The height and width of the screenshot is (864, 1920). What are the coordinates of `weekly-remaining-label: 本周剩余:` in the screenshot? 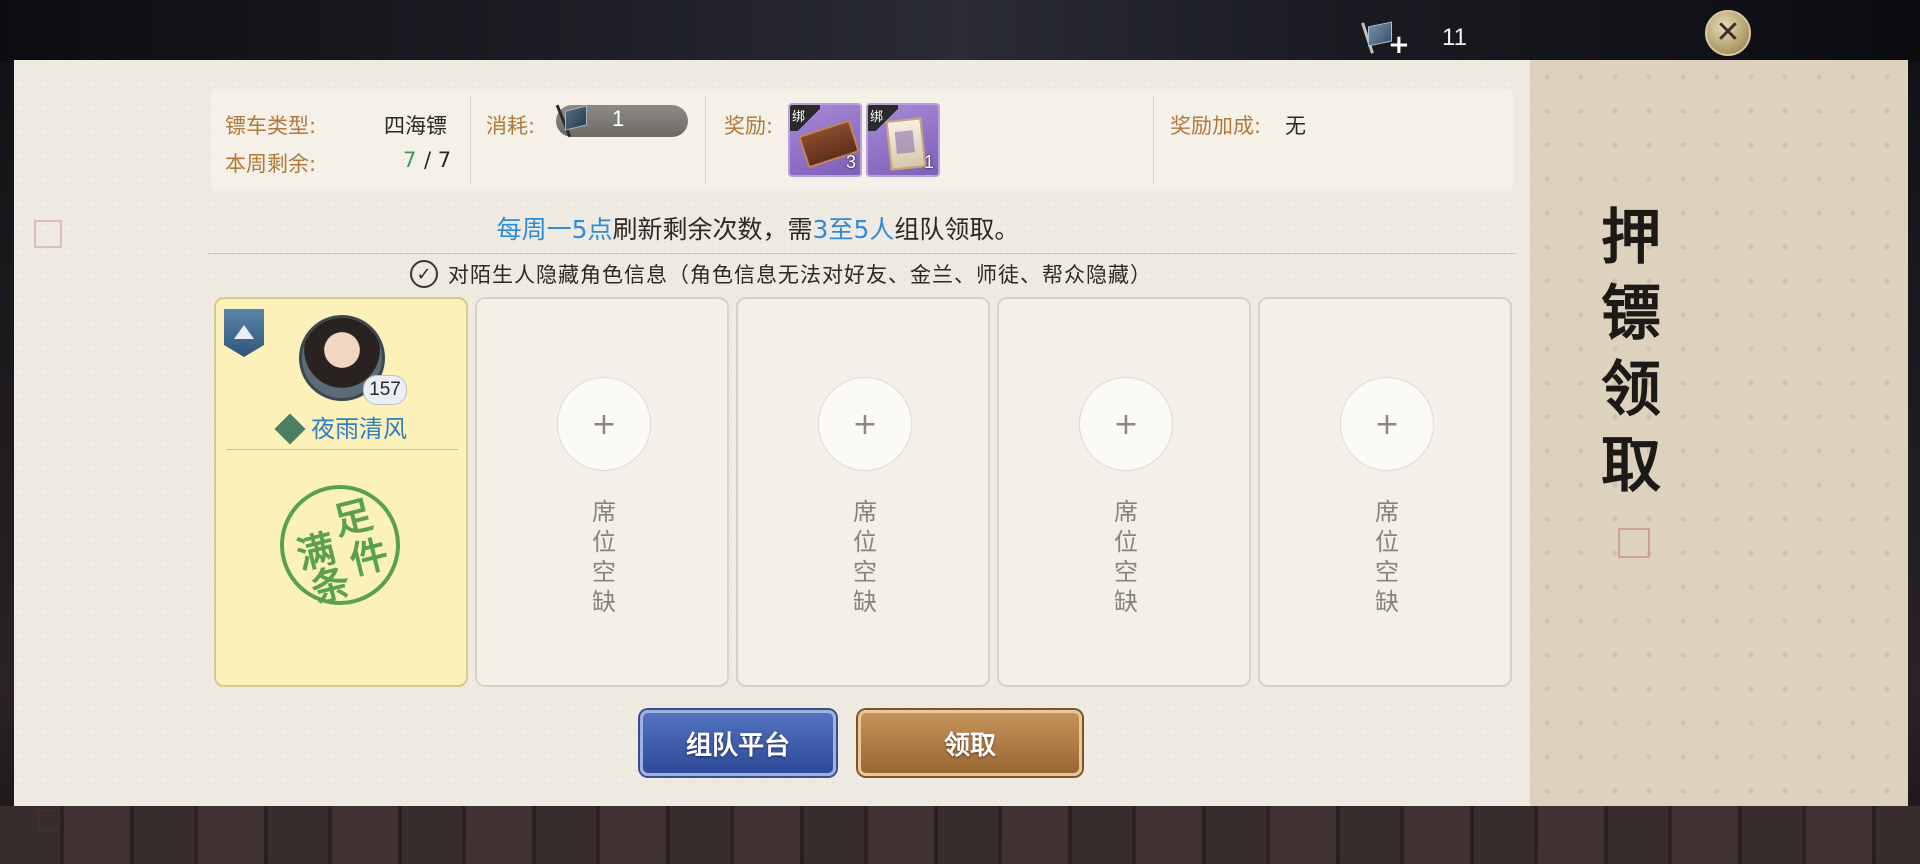 It's located at (271, 164).